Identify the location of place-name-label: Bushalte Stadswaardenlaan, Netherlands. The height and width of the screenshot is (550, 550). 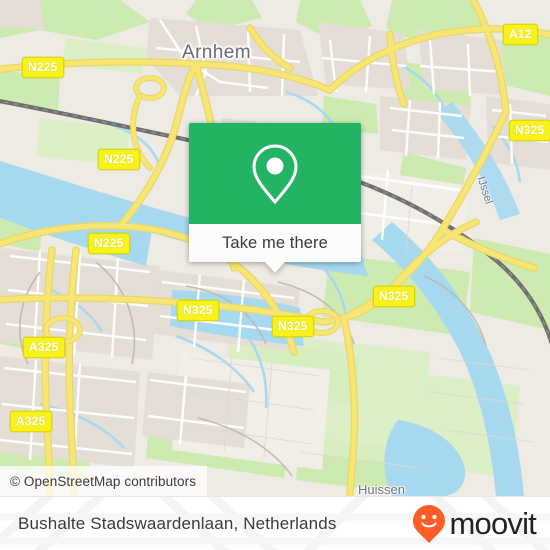
(177, 523).